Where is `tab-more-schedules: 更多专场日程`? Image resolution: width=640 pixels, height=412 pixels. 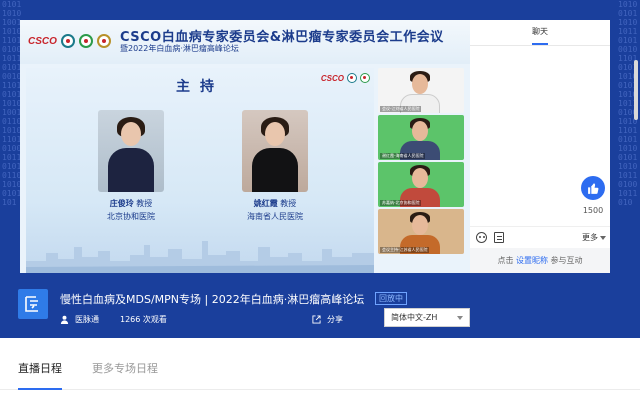
tab-more-schedules: 更多专场日程 is located at coordinates (125, 368).